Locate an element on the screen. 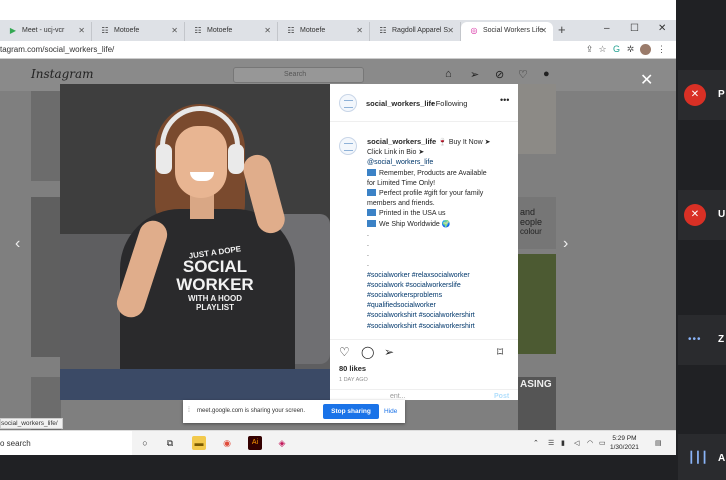  likes-count: 80 likes is located at coordinates (352, 368).